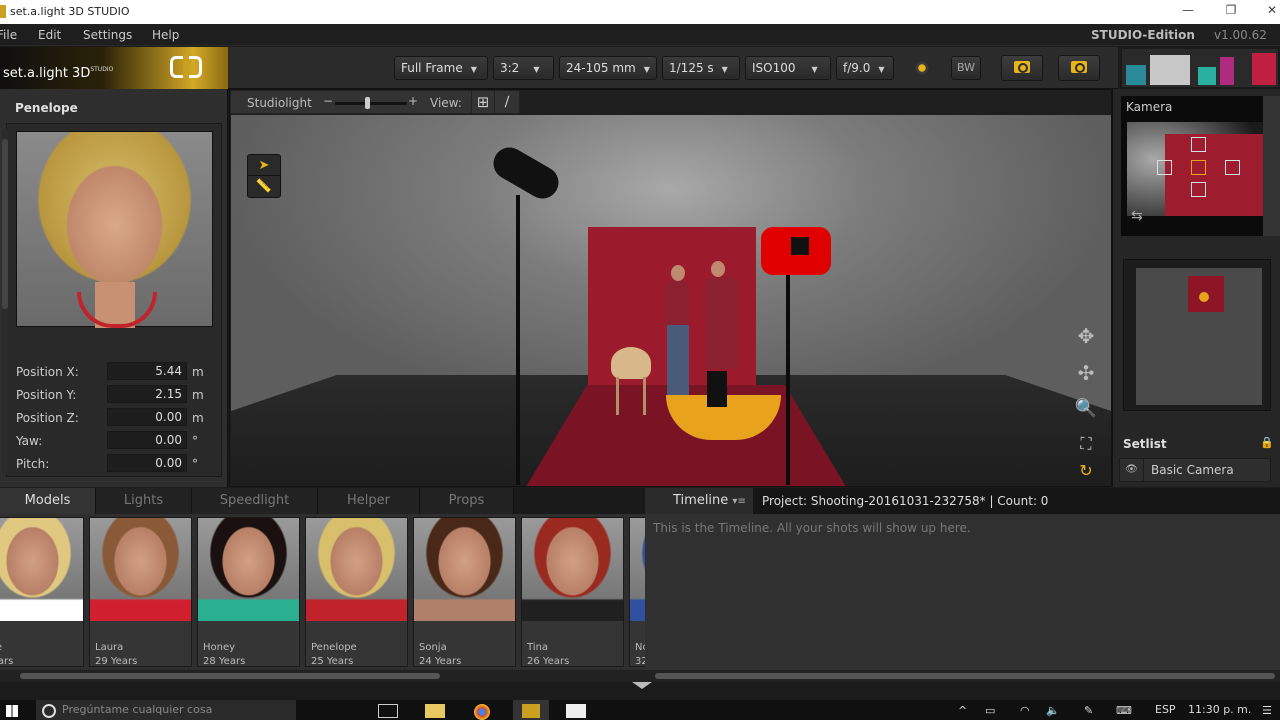 This screenshot has height=720, width=1280. What do you see at coordinates (328, 101) in the screenshot?
I see `studiolight-decrease: −` at bounding box center [328, 101].